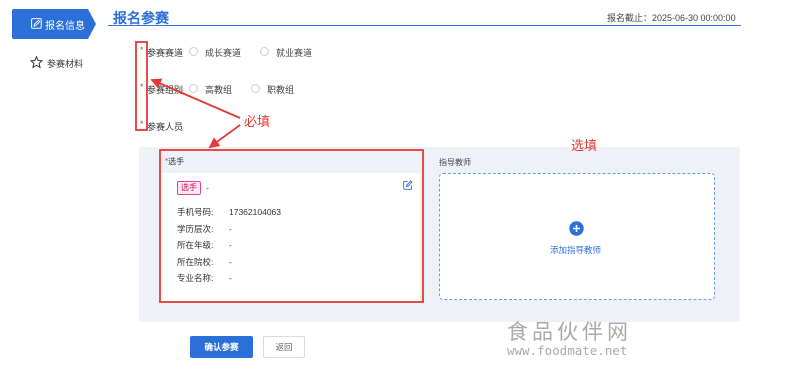  I want to click on watermark-text: 食品伙伴网, so click(569, 332).